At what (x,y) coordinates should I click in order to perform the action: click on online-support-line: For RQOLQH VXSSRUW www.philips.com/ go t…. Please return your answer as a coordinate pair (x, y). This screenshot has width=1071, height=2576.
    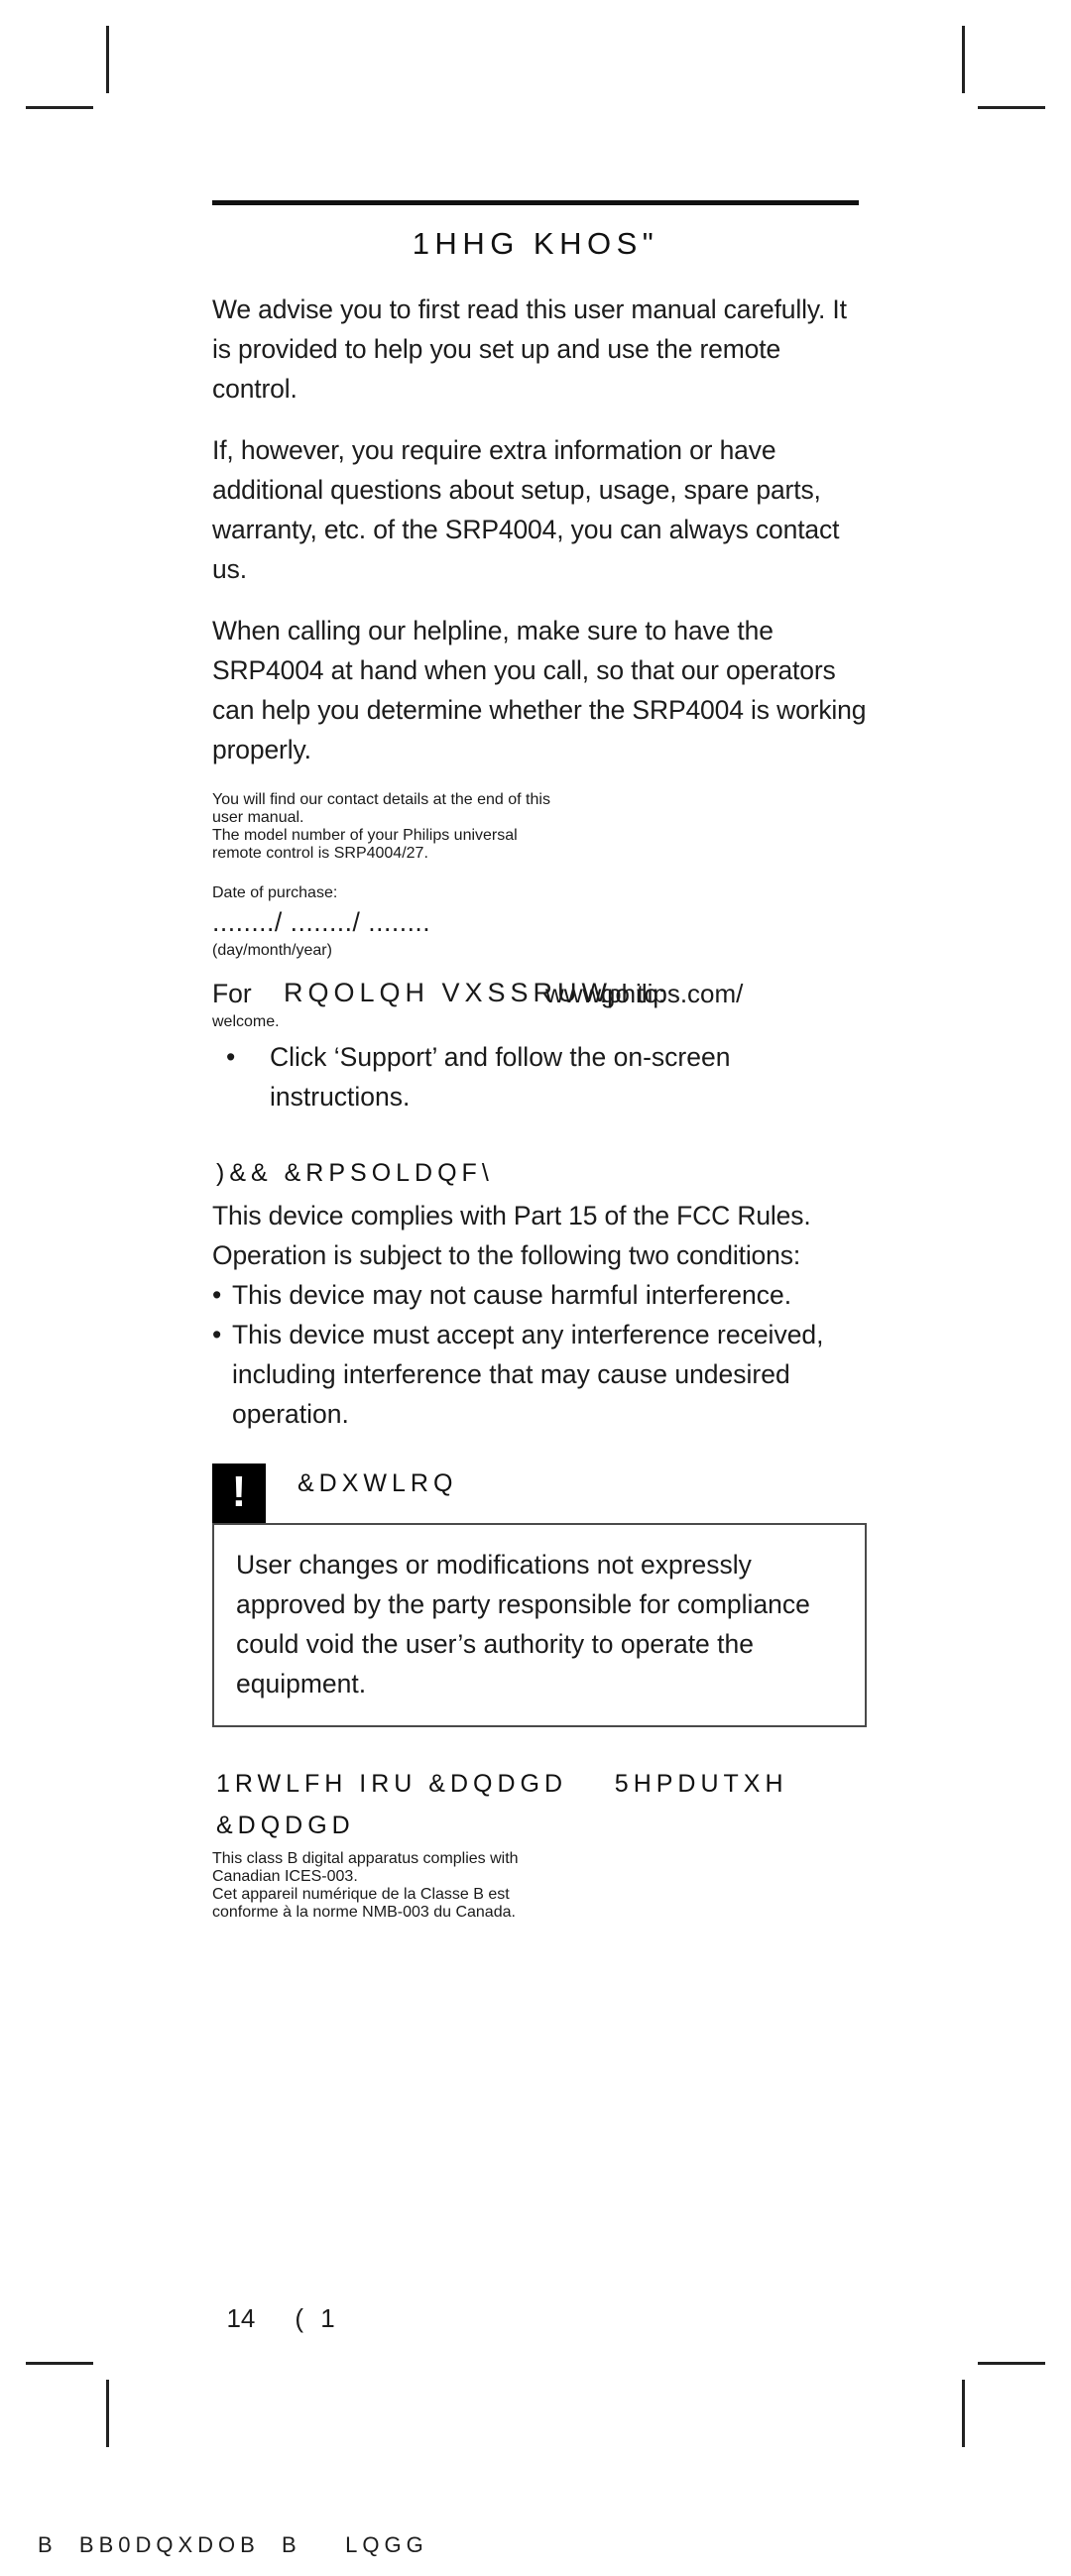
    Looking at the image, I should click on (539, 993).